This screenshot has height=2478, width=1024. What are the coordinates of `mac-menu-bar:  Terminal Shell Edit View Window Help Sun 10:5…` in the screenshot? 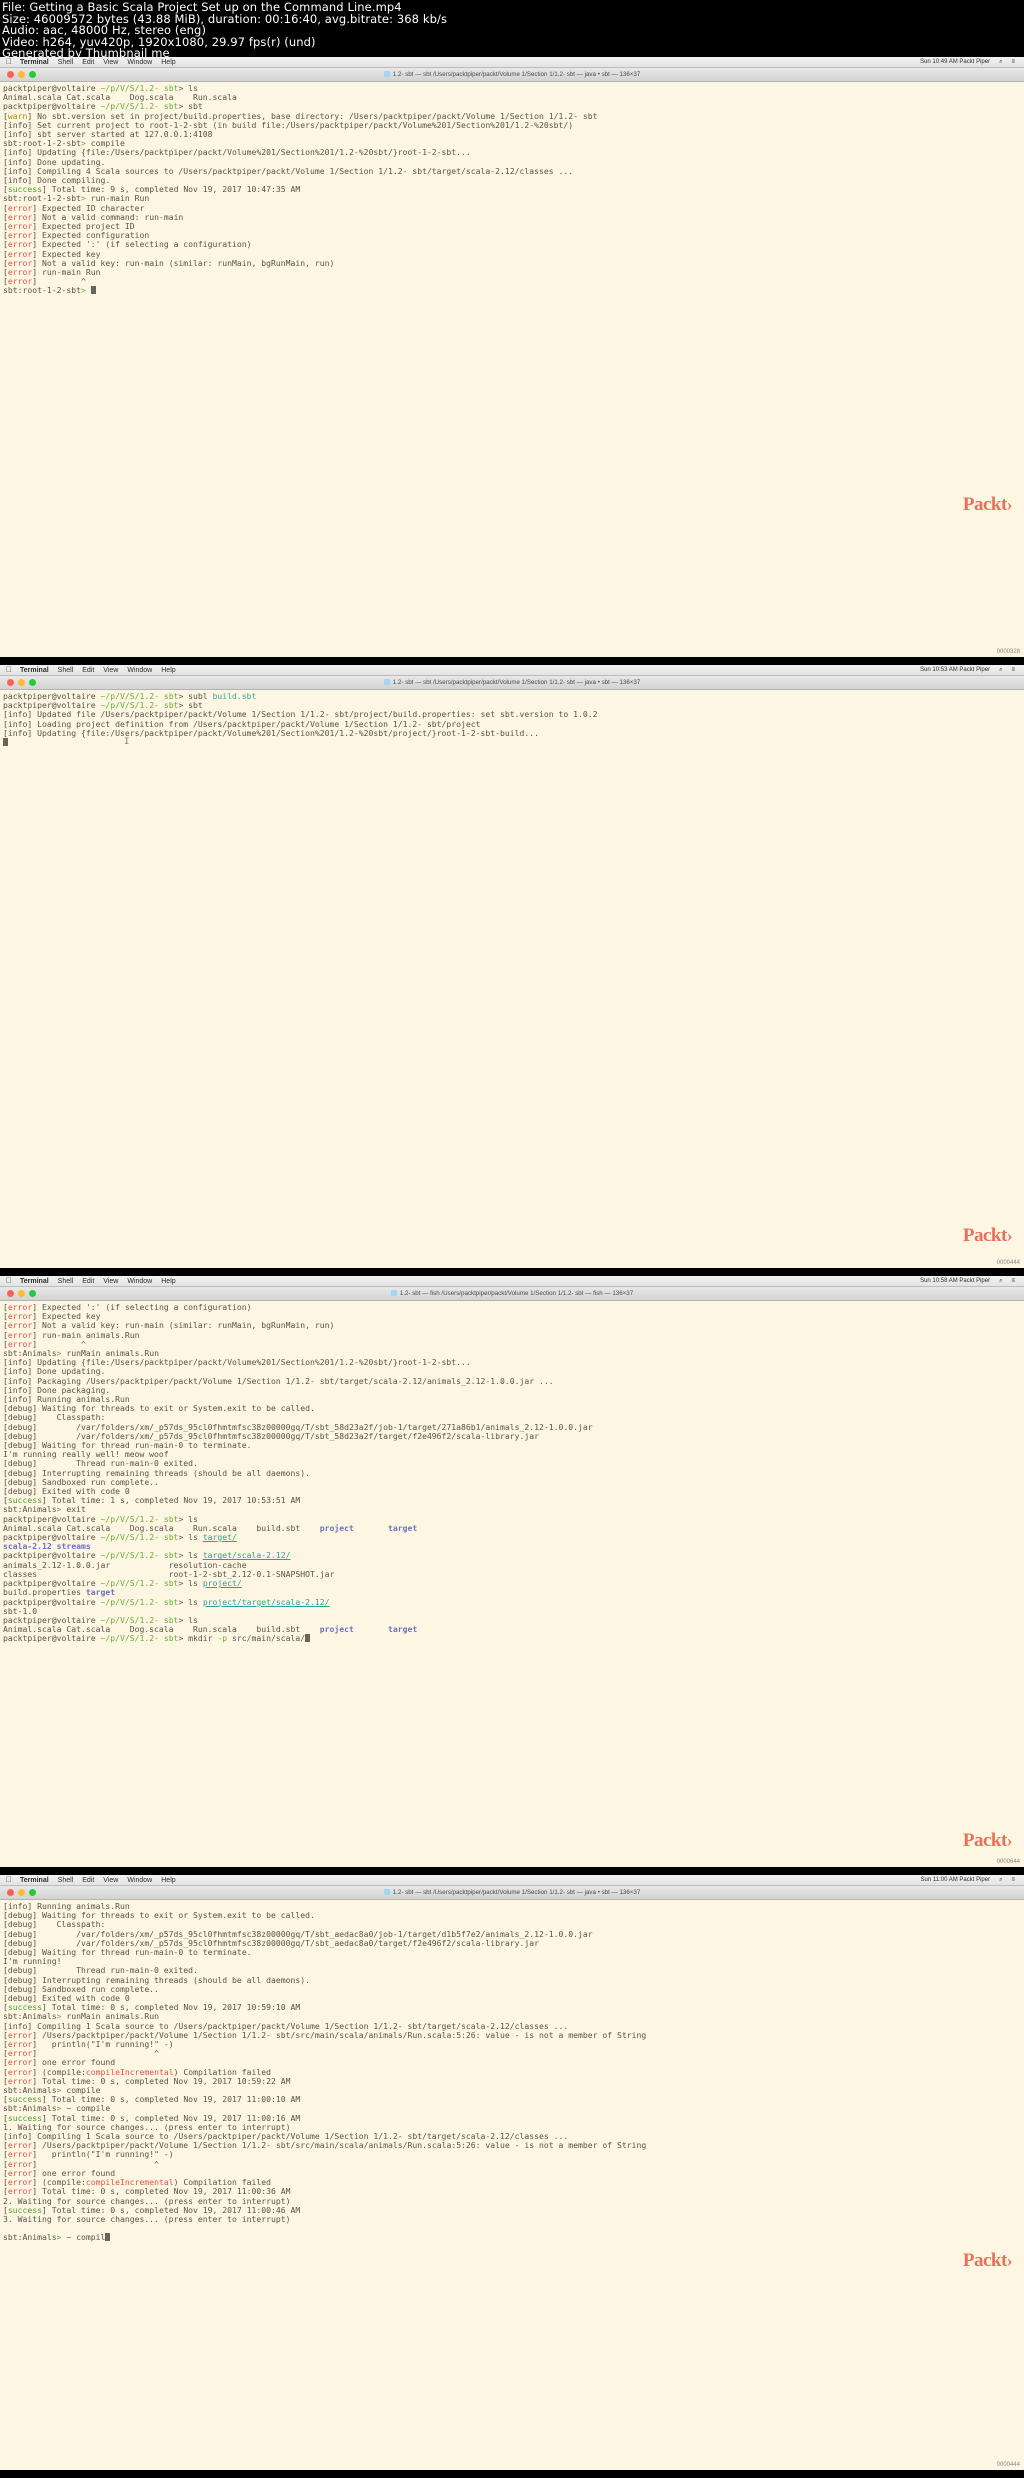 It's located at (512, 670).